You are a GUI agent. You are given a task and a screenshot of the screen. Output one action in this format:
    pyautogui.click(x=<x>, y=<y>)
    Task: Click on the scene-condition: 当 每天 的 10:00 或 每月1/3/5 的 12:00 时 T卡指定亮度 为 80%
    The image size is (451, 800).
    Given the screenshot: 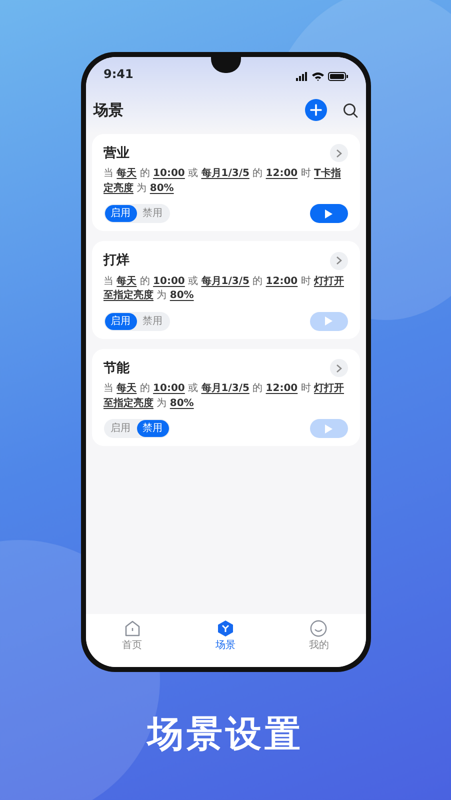 What is the action you would take?
    pyautogui.click(x=223, y=181)
    